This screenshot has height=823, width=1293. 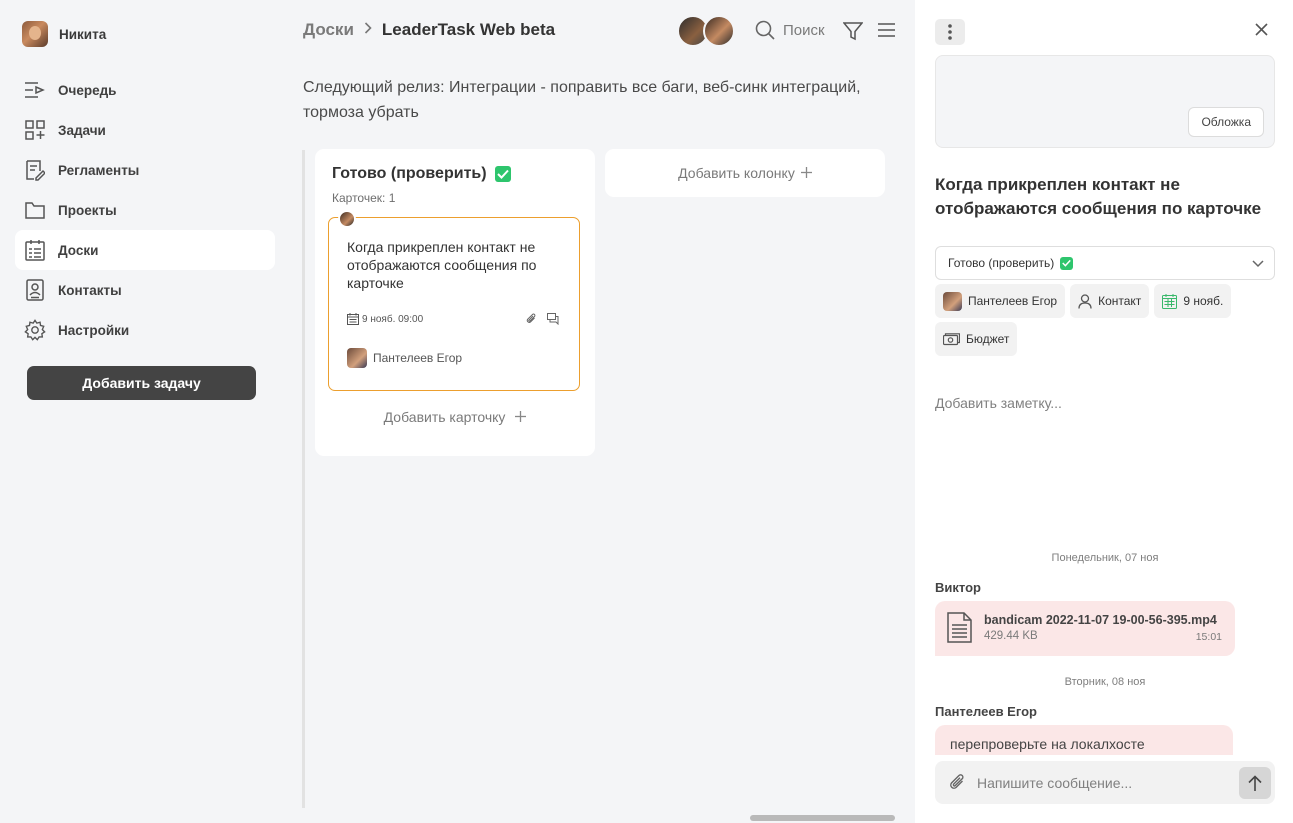 I want to click on regulations-icon, so click(x=35, y=170).